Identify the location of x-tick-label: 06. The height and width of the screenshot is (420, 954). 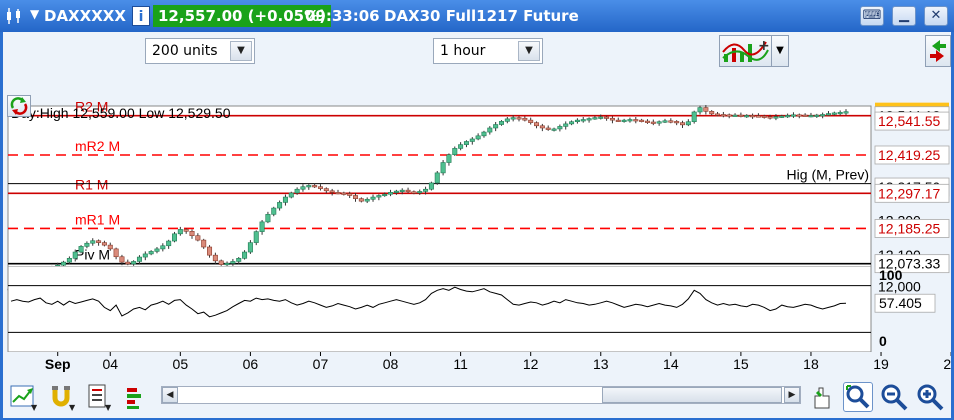
(251, 364).